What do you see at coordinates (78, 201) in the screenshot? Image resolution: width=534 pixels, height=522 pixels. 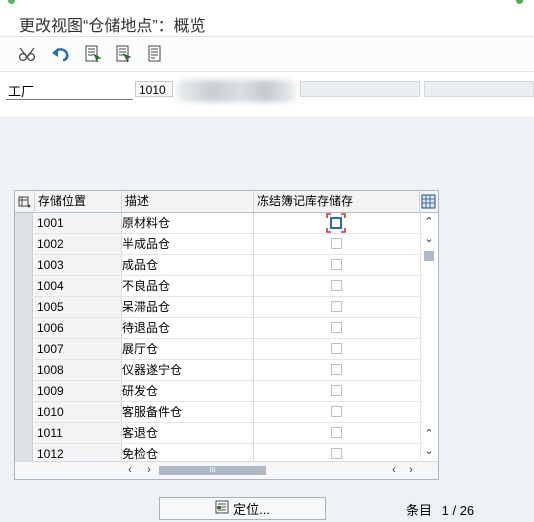 I see `column-header-location: 存储位置` at bounding box center [78, 201].